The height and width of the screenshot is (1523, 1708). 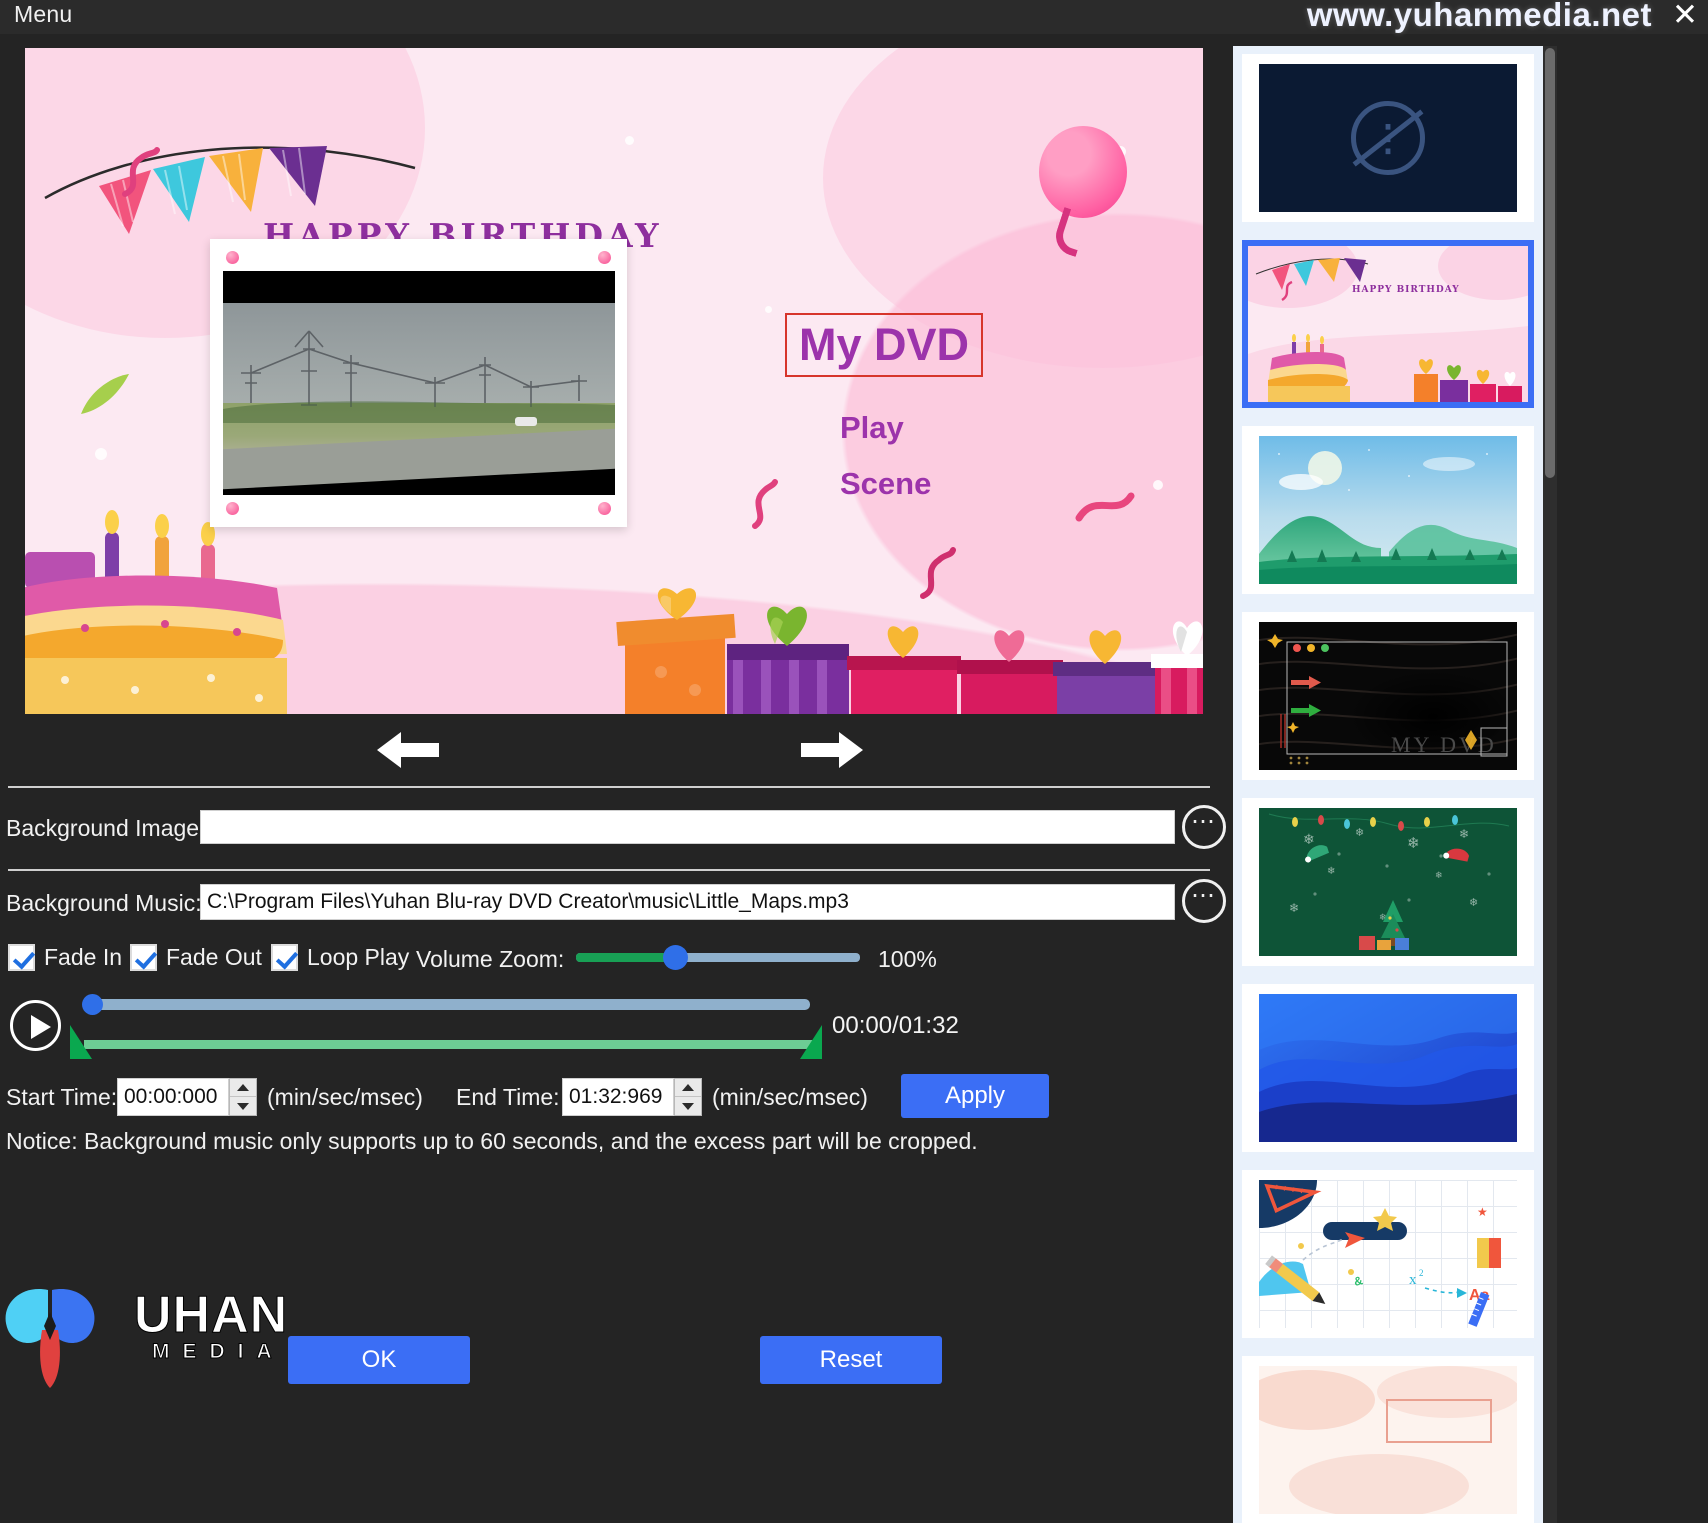 What do you see at coordinates (1083, 172) in the screenshot?
I see `balloon-decoration` at bounding box center [1083, 172].